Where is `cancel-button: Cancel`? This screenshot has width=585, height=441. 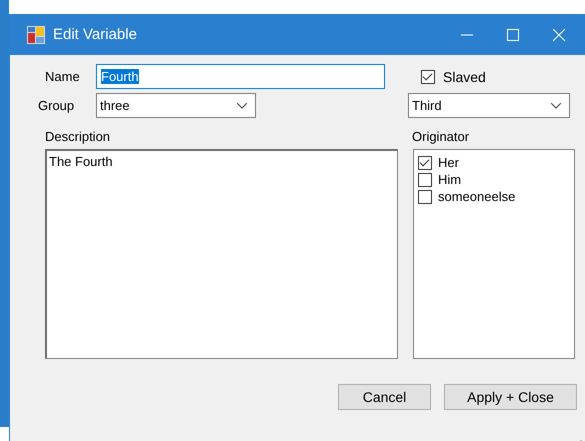 cancel-button: Cancel is located at coordinates (384, 397).